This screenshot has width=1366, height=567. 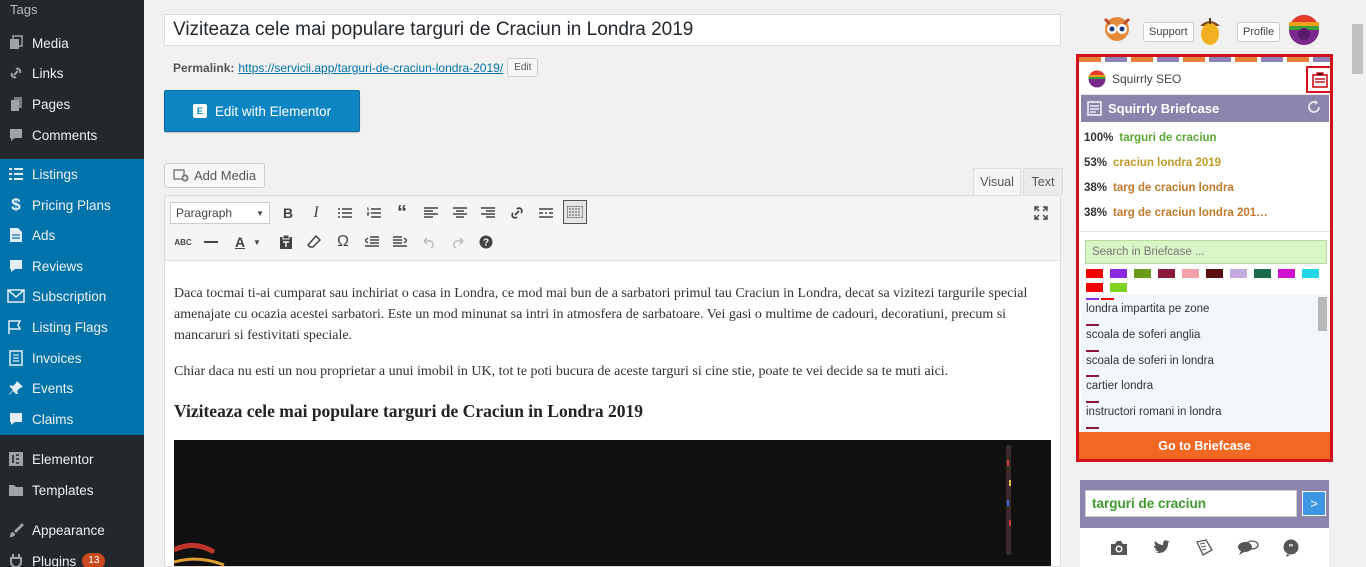 What do you see at coordinates (72, 205) in the screenshot?
I see `sidebar-item-pricing-plans: $ Pricing Plans` at bounding box center [72, 205].